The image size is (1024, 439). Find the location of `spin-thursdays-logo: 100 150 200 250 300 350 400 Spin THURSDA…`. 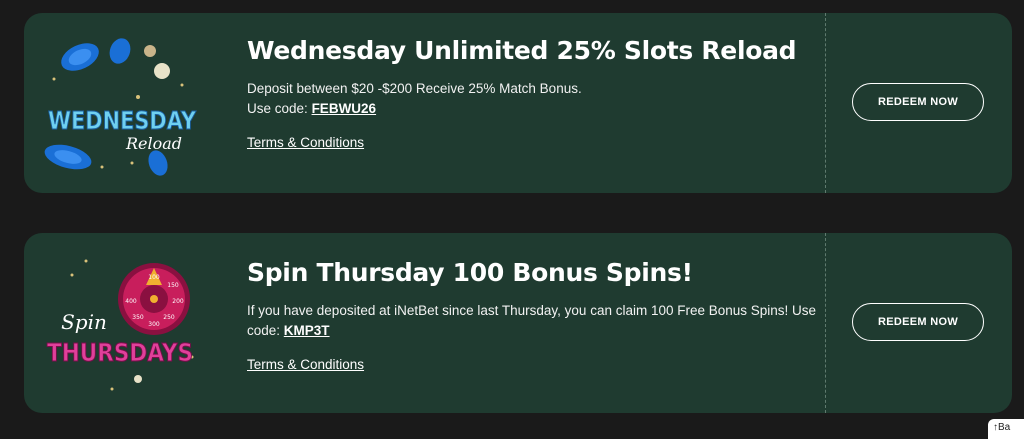

spin-thursdays-logo: 100 150 200 250 300 350 400 Spin THURSDA… is located at coordinates (120, 325).